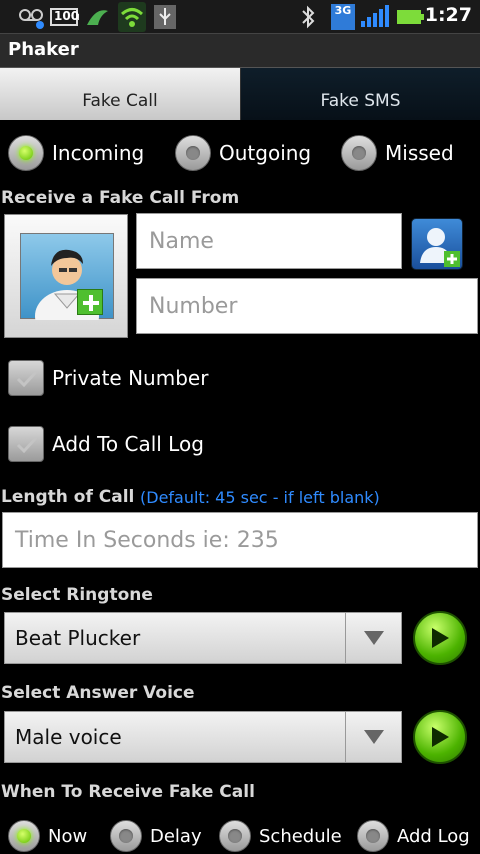  Describe the element at coordinates (269, 241) in the screenshot. I see `name-input: Name` at that location.